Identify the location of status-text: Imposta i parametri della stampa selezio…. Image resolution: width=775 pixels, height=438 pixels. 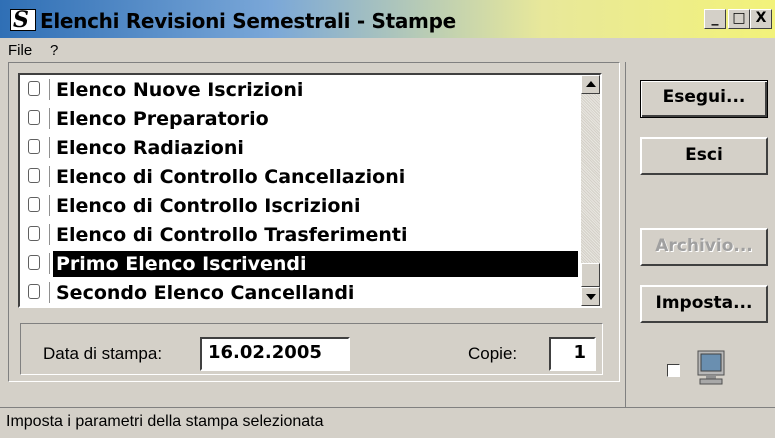
(165, 421).